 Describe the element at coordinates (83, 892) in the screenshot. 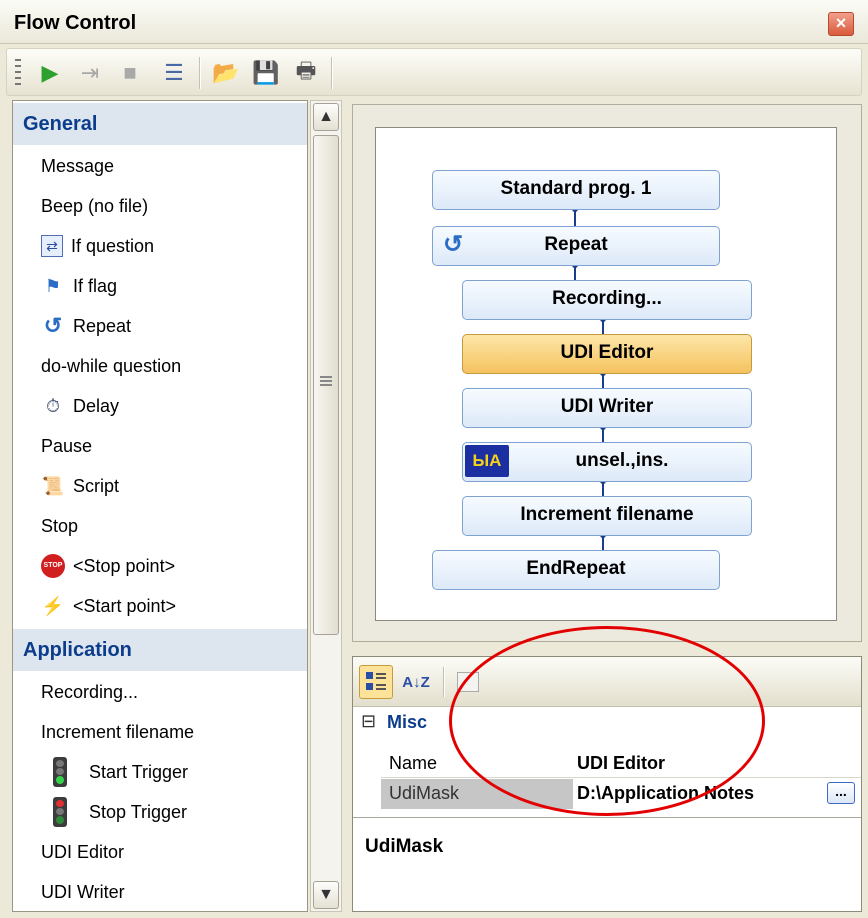

I see `library-item-udi-writer: UDI Writer` at that location.